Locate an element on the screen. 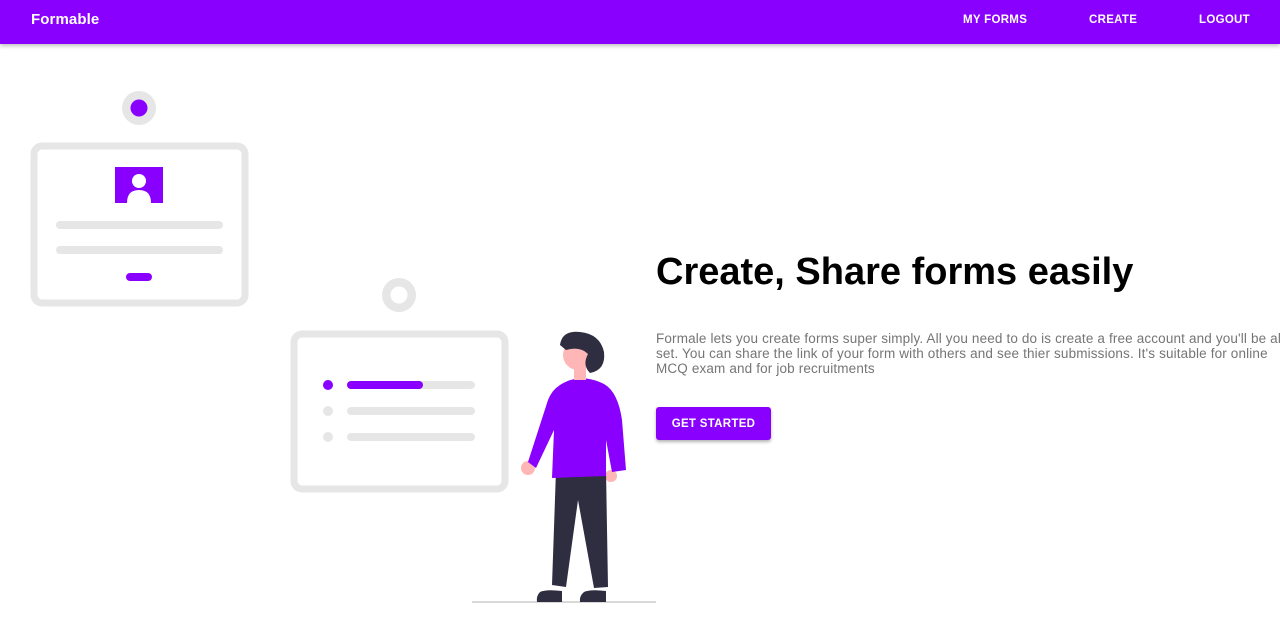  avatar-head is located at coordinates (139, 181).